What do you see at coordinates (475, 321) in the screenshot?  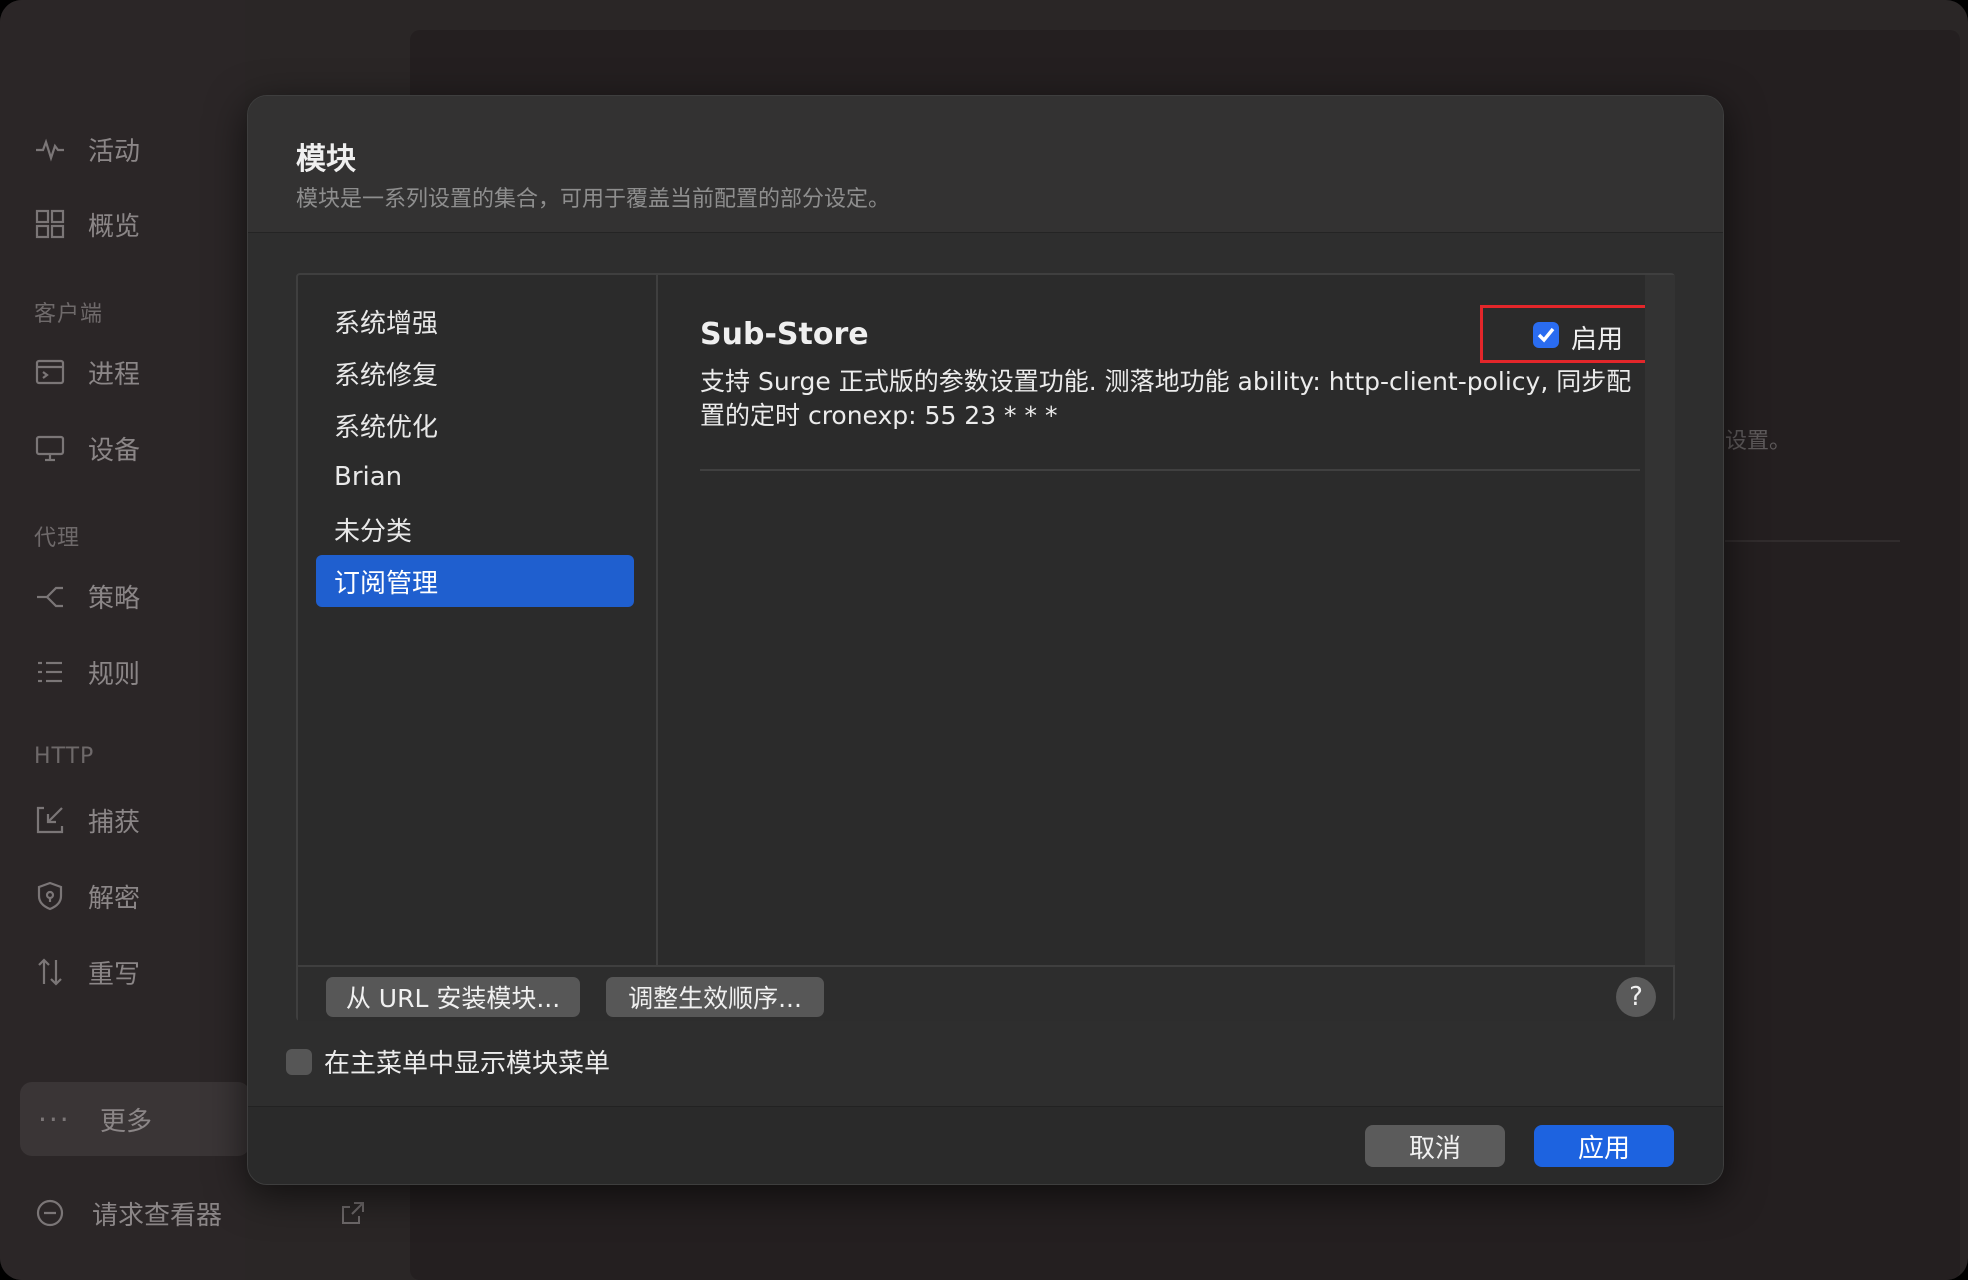 I see `module-item: 系统增强` at bounding box center [475, 321].